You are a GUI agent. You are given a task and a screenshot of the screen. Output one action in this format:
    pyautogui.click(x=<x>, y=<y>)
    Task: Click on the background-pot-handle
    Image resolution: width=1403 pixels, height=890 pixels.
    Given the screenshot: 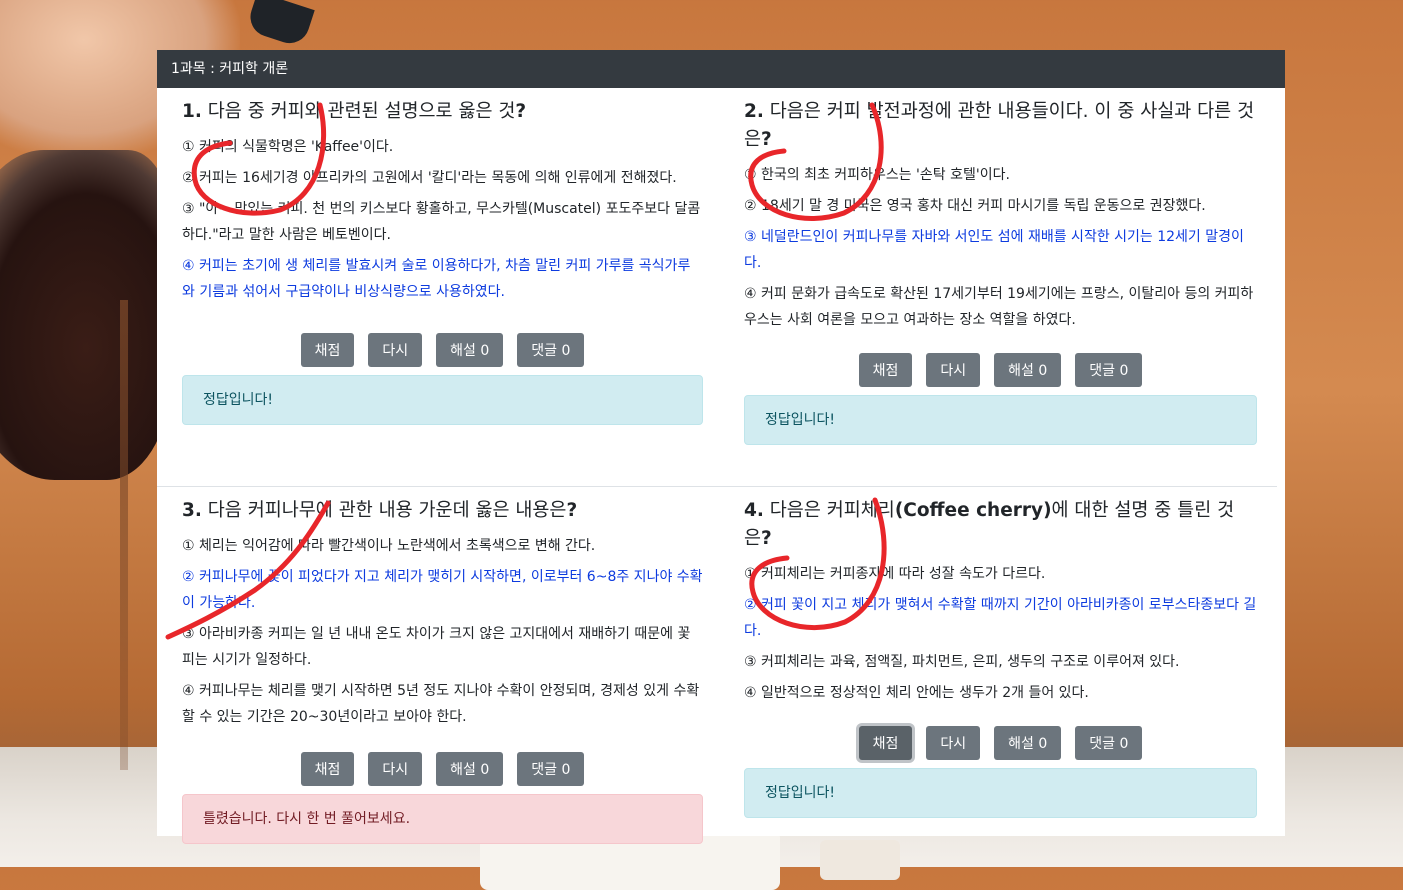 What is the action you would take?
    pyautogui.click(x=280, y=24)
    